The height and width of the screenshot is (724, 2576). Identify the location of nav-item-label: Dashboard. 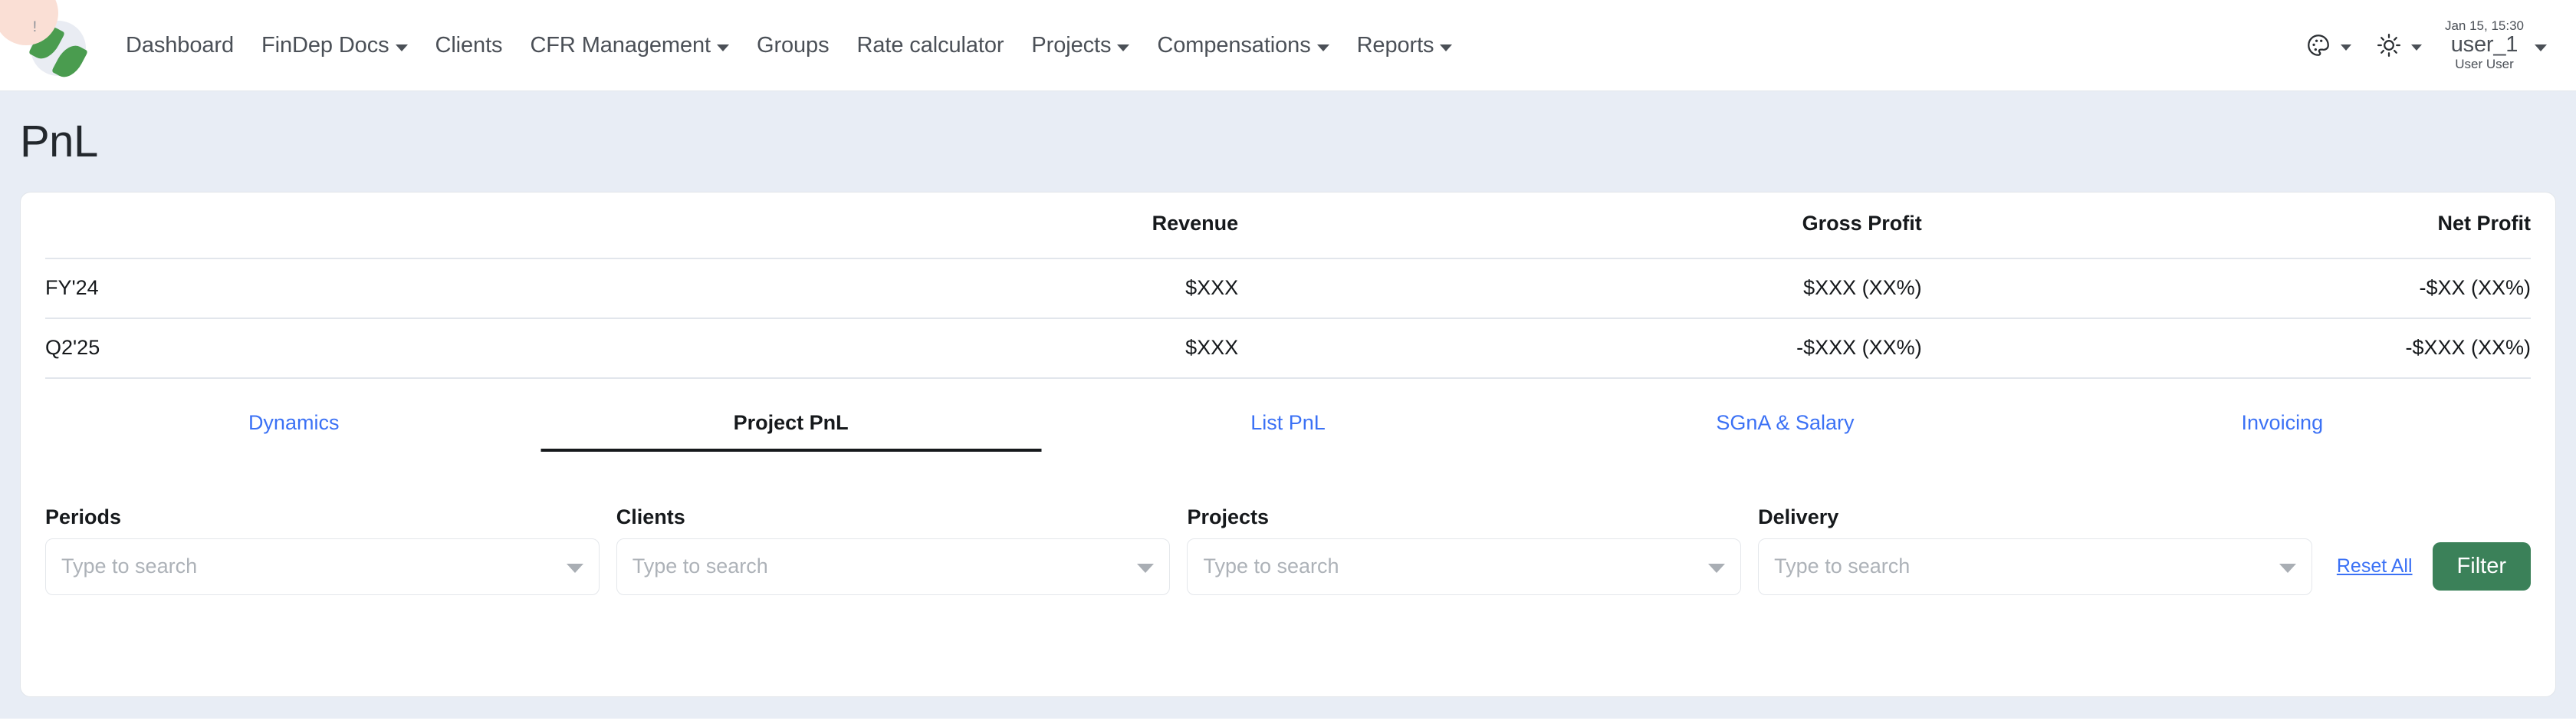
(180, 45).